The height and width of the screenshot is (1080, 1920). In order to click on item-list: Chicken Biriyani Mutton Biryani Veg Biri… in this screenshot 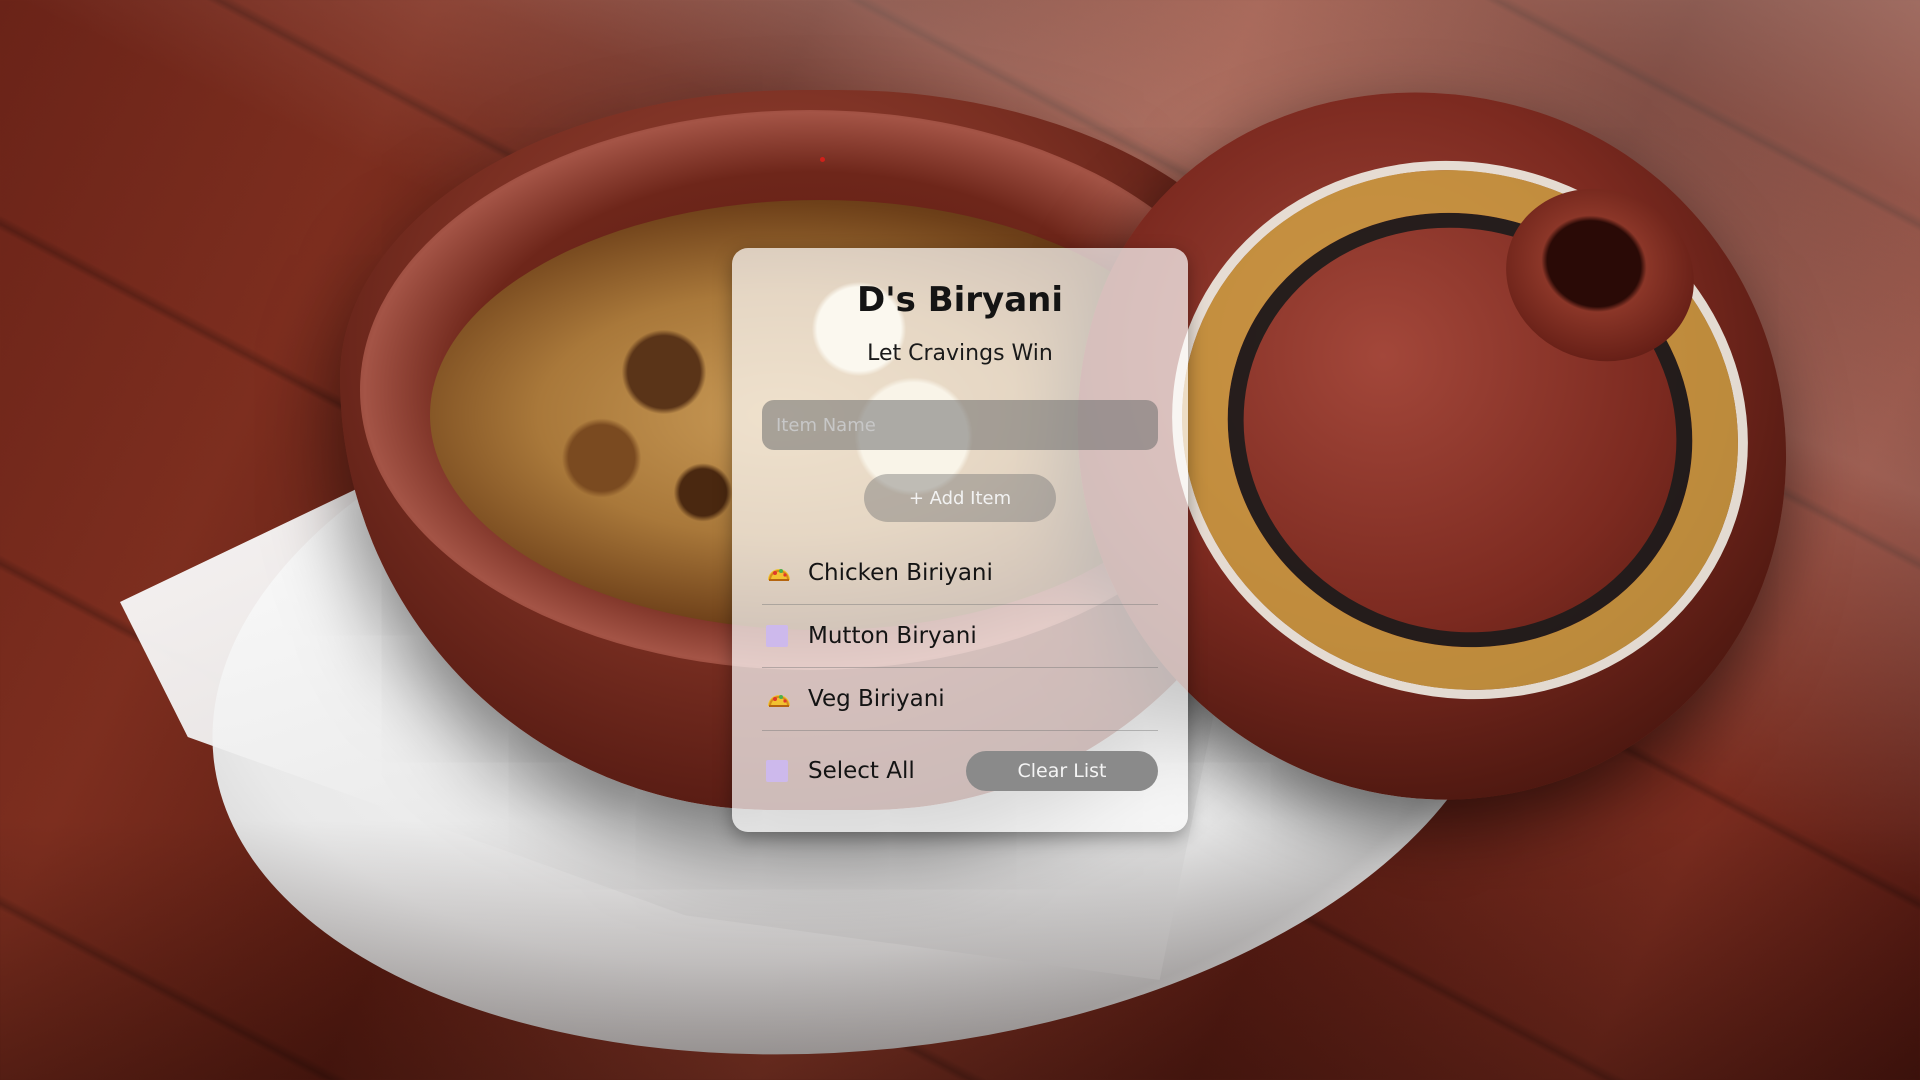, I will do `click(960, 636)`.